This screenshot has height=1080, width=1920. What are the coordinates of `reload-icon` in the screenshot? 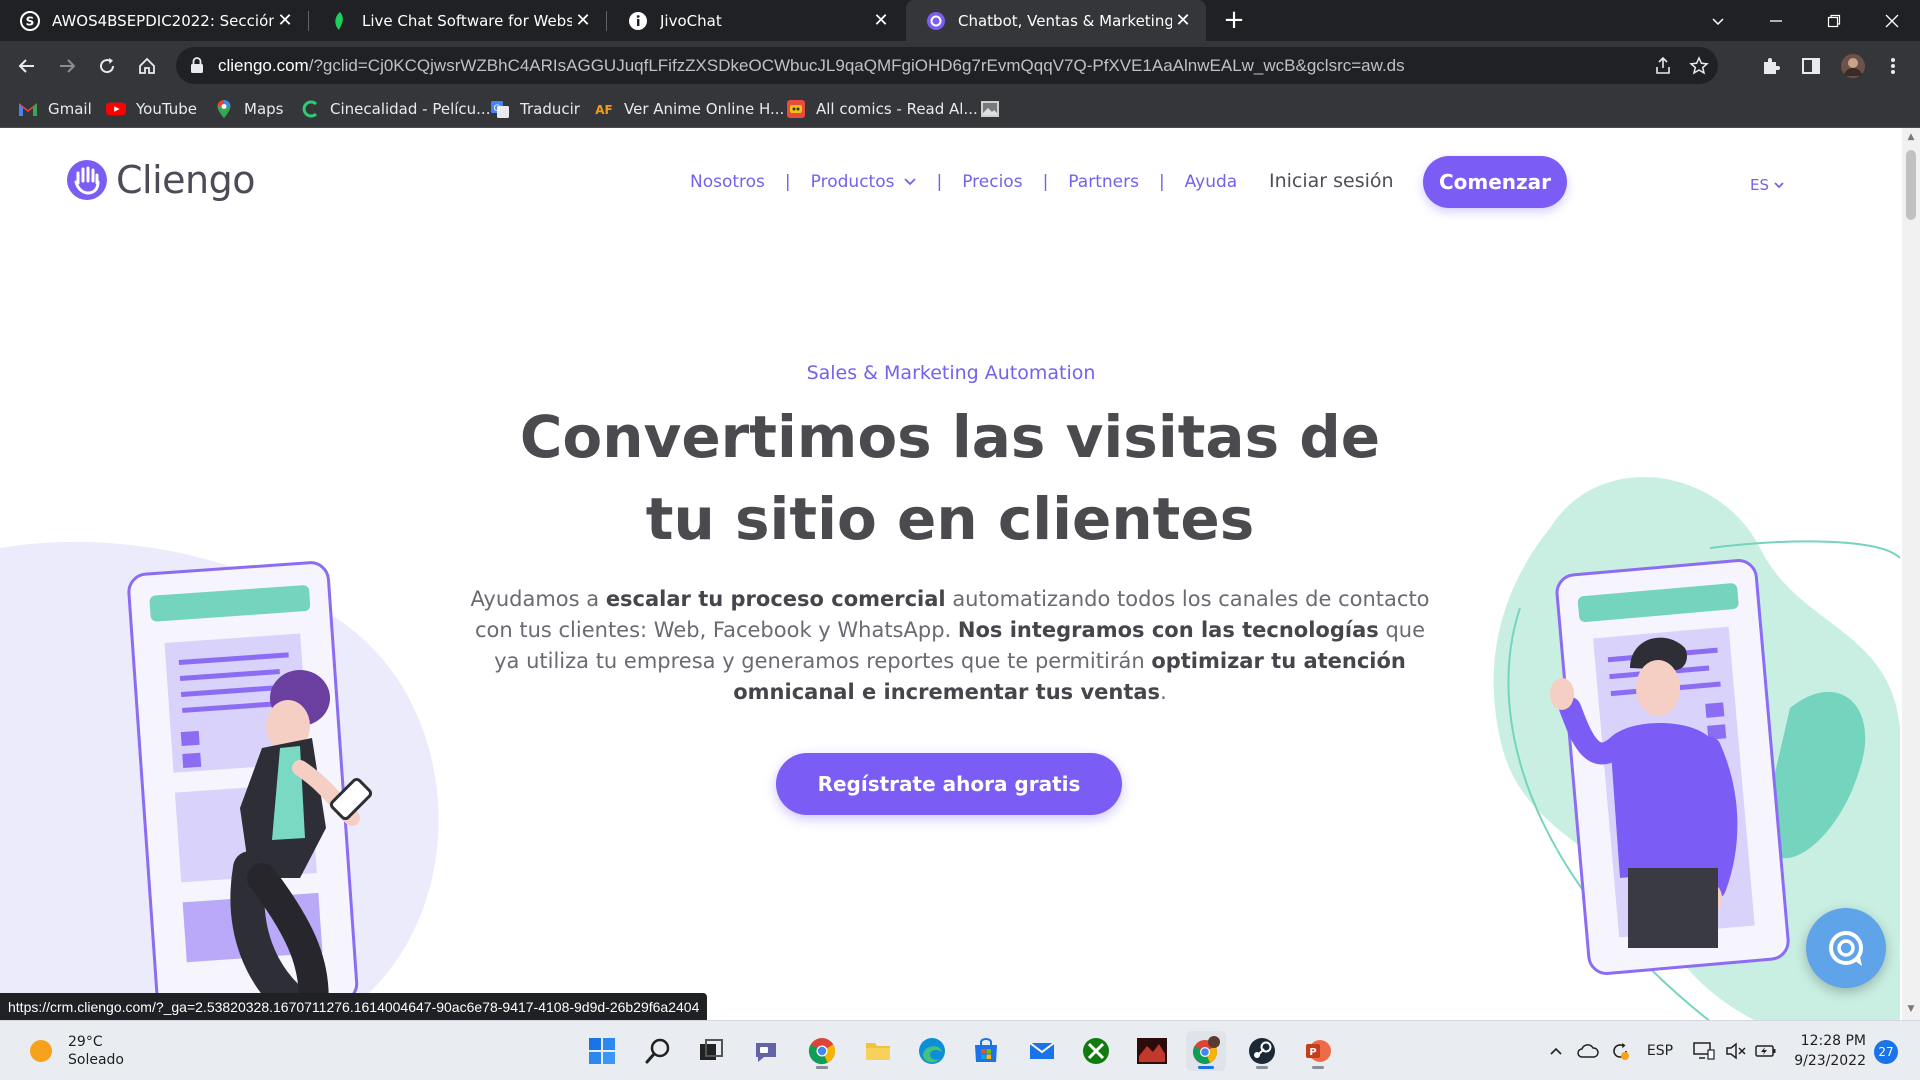 It's located at (107, 66).